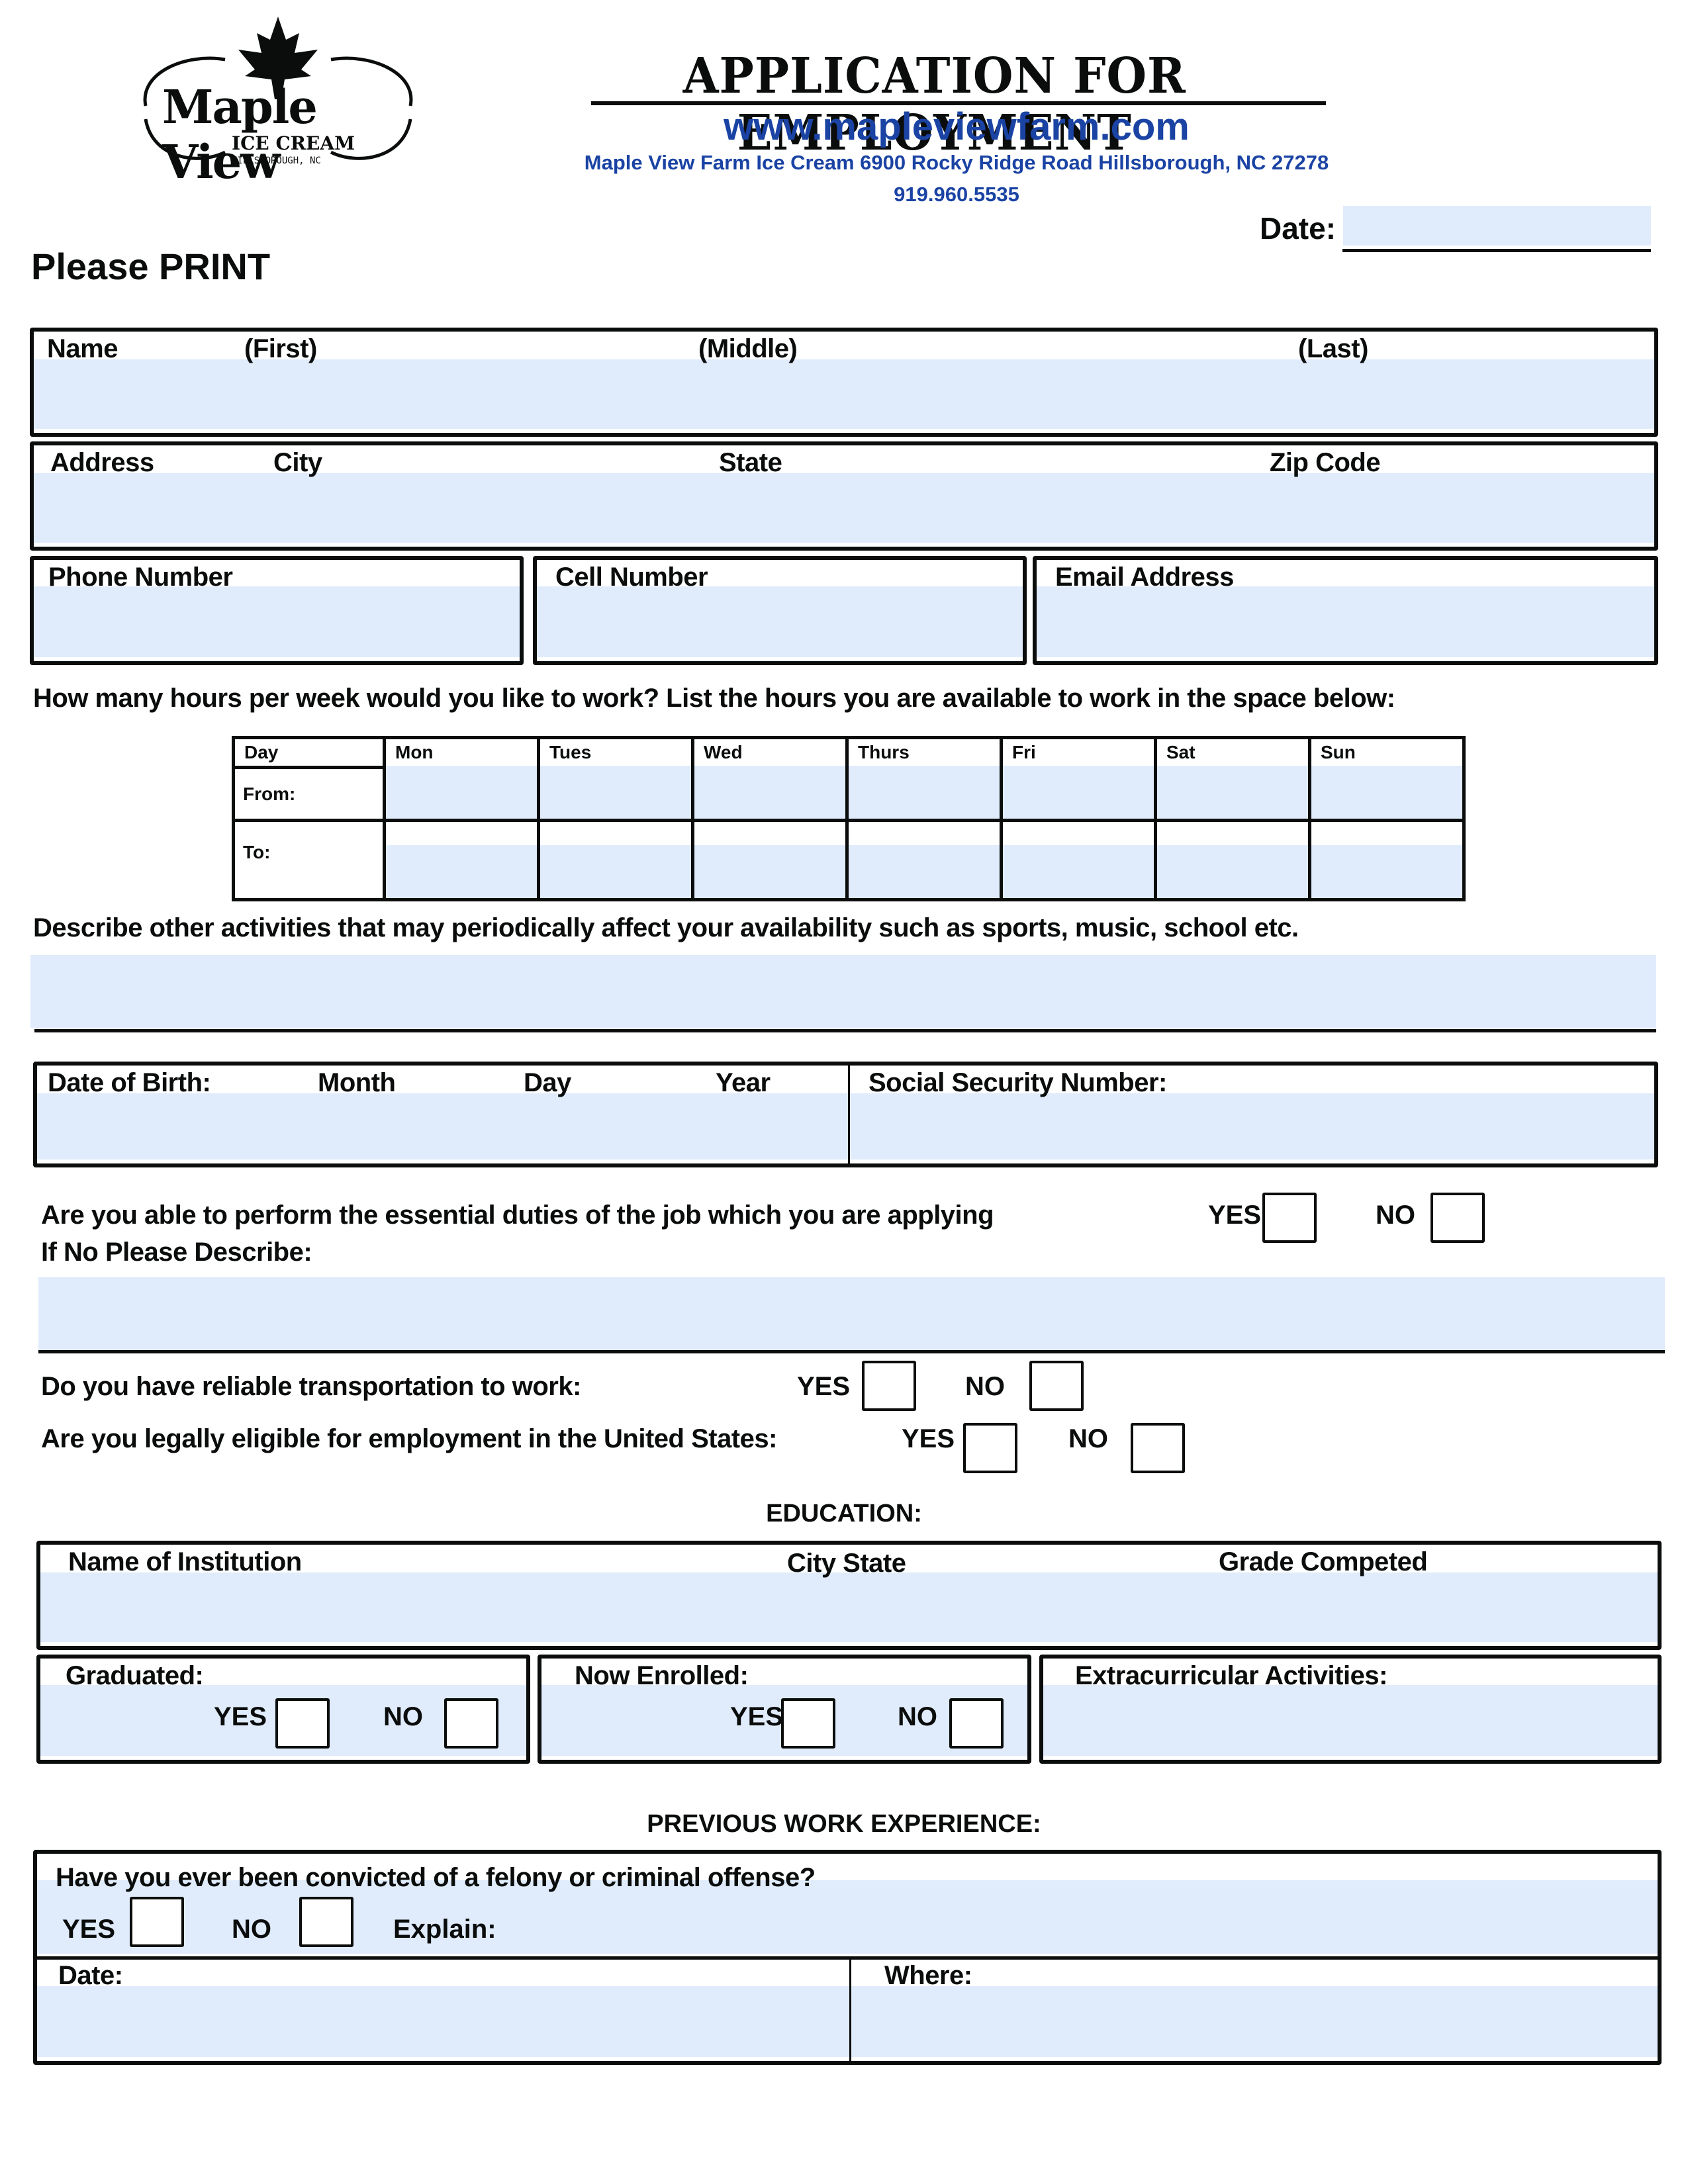  Describe the element at coordinates (750, 462) in the screenshot. I see `state-label: State` at that location.